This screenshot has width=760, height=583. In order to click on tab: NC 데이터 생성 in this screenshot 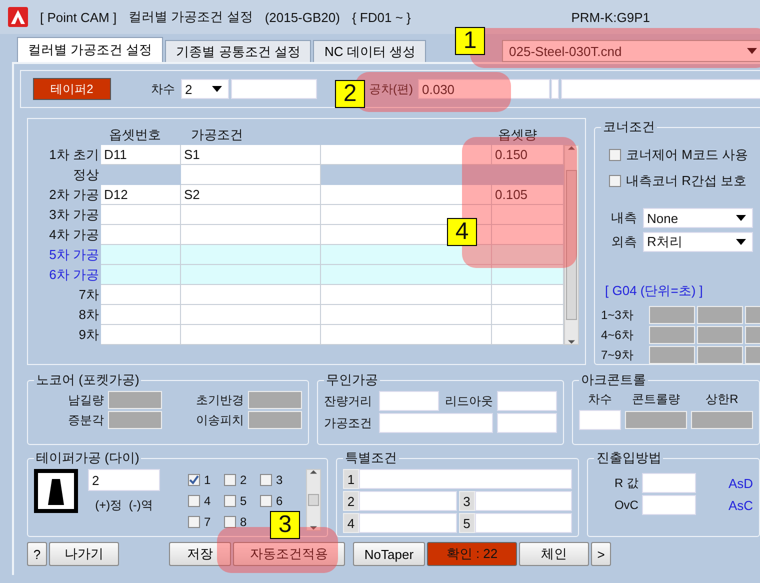, I will do `click(369, 51)`.